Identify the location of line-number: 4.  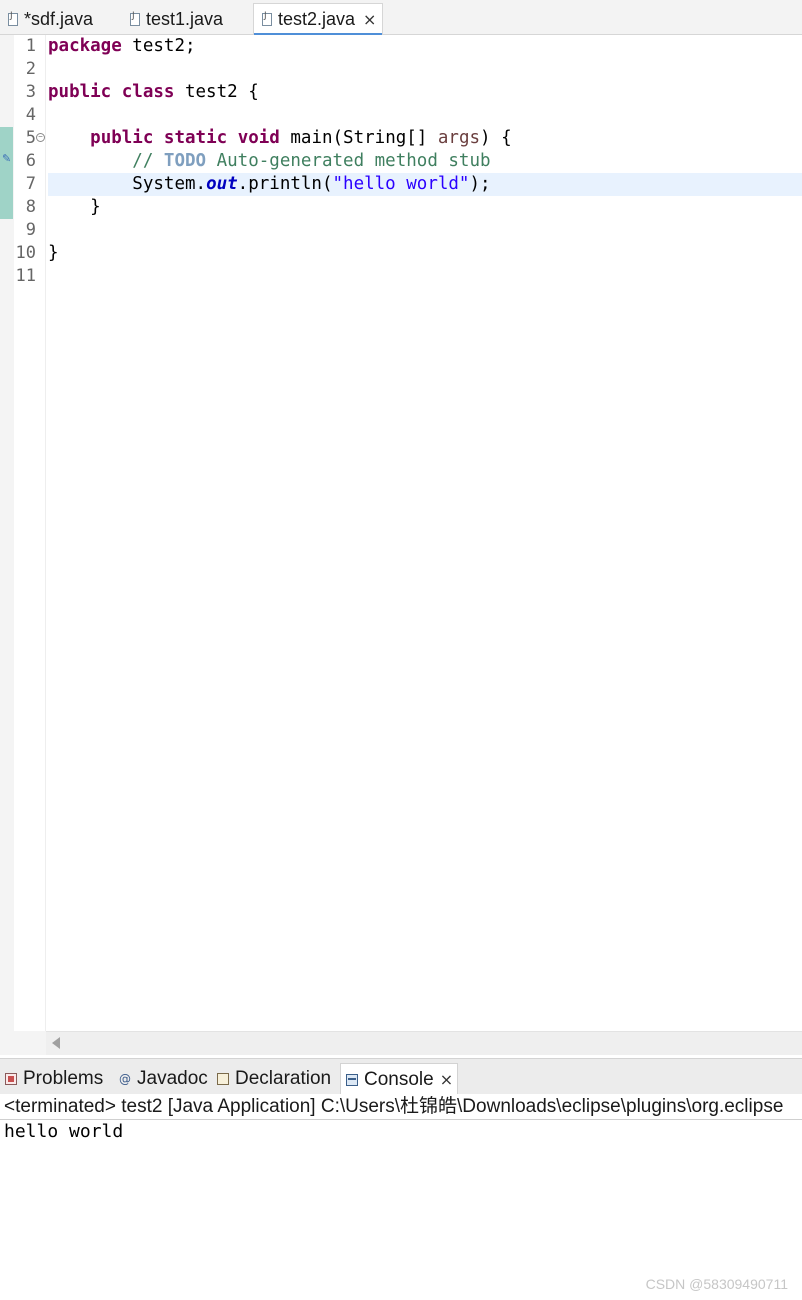
(30, 115).